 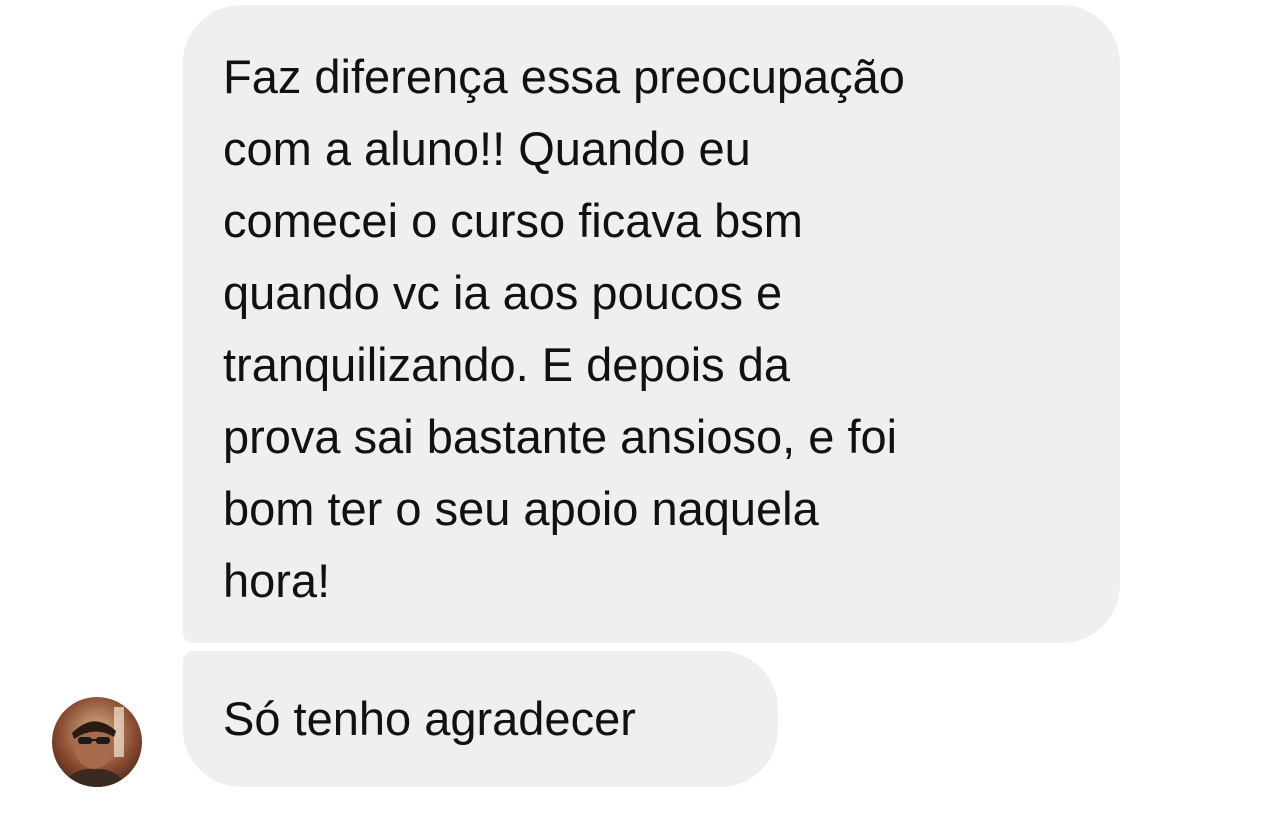 I want to click on message-text-line: hora!, so click(x=277, y=580).